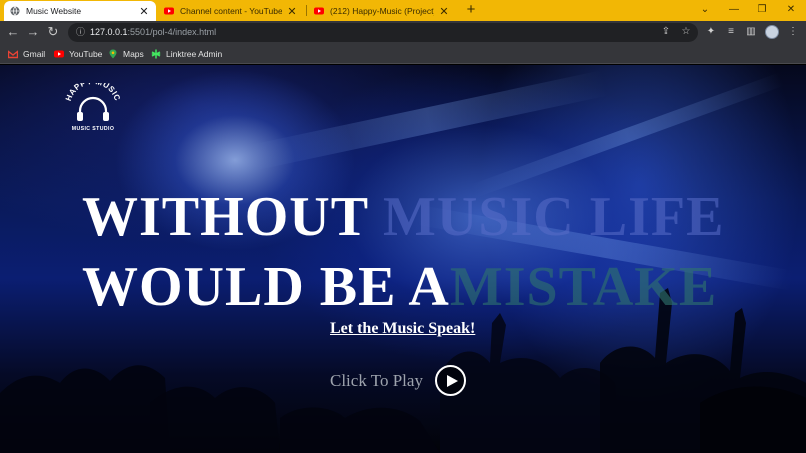 Image resolution: width=806 pixels, height=453 pixels. Describe the element at coordinates (109, 32) in the screenshot. I see `url-host: 127.0.0.1` at that location.